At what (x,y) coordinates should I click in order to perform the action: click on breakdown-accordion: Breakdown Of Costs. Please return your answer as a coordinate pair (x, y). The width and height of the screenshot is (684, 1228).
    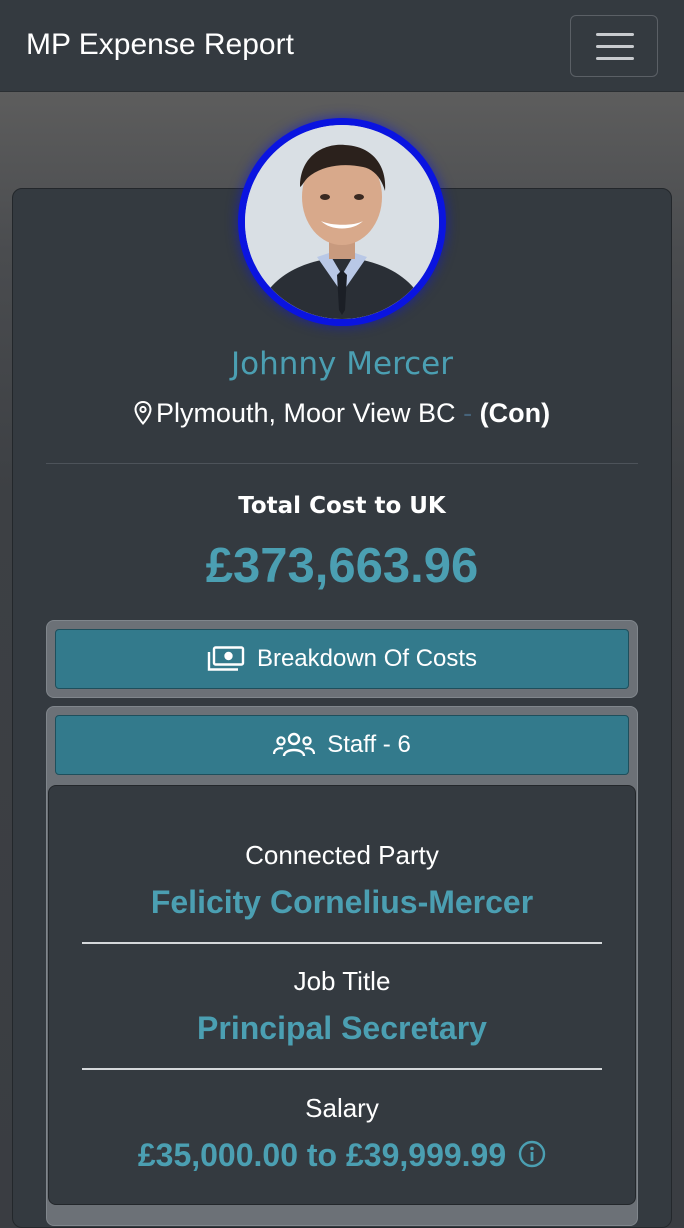
    Looking at the image, I should click on (342, 659).